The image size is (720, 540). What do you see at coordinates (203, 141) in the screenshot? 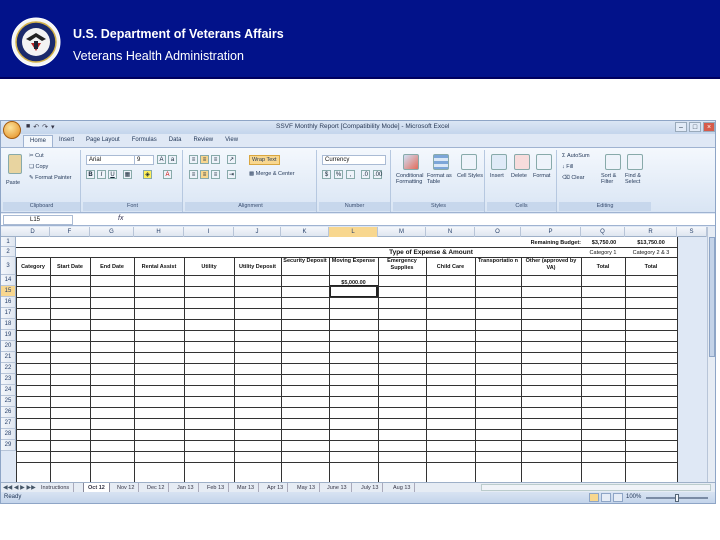
I see `tab-review: Review` at bounding box center [203, 141].